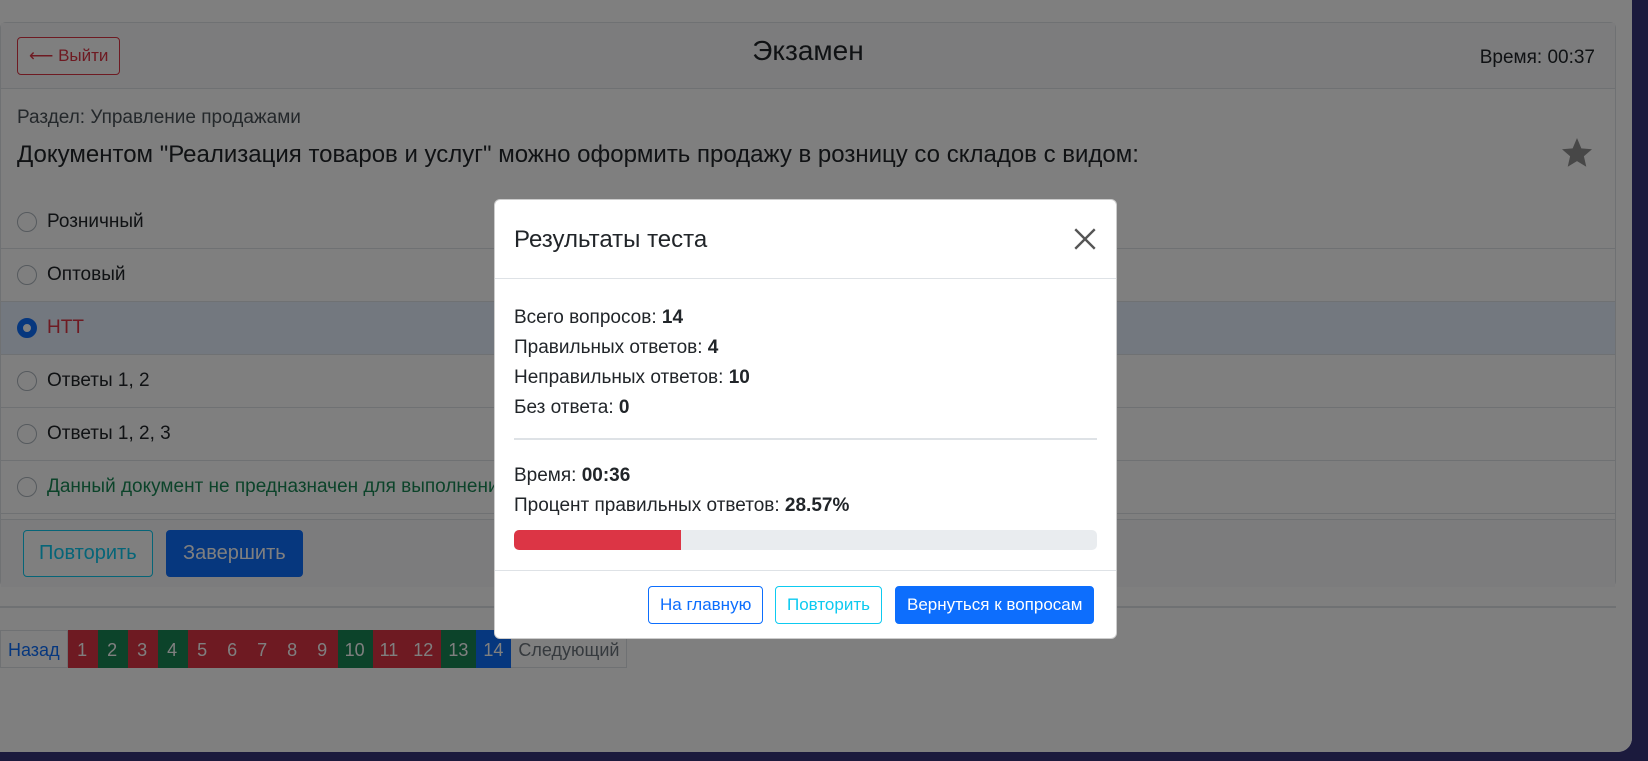  I want to click on stat-value: 0, so click(624, 407).